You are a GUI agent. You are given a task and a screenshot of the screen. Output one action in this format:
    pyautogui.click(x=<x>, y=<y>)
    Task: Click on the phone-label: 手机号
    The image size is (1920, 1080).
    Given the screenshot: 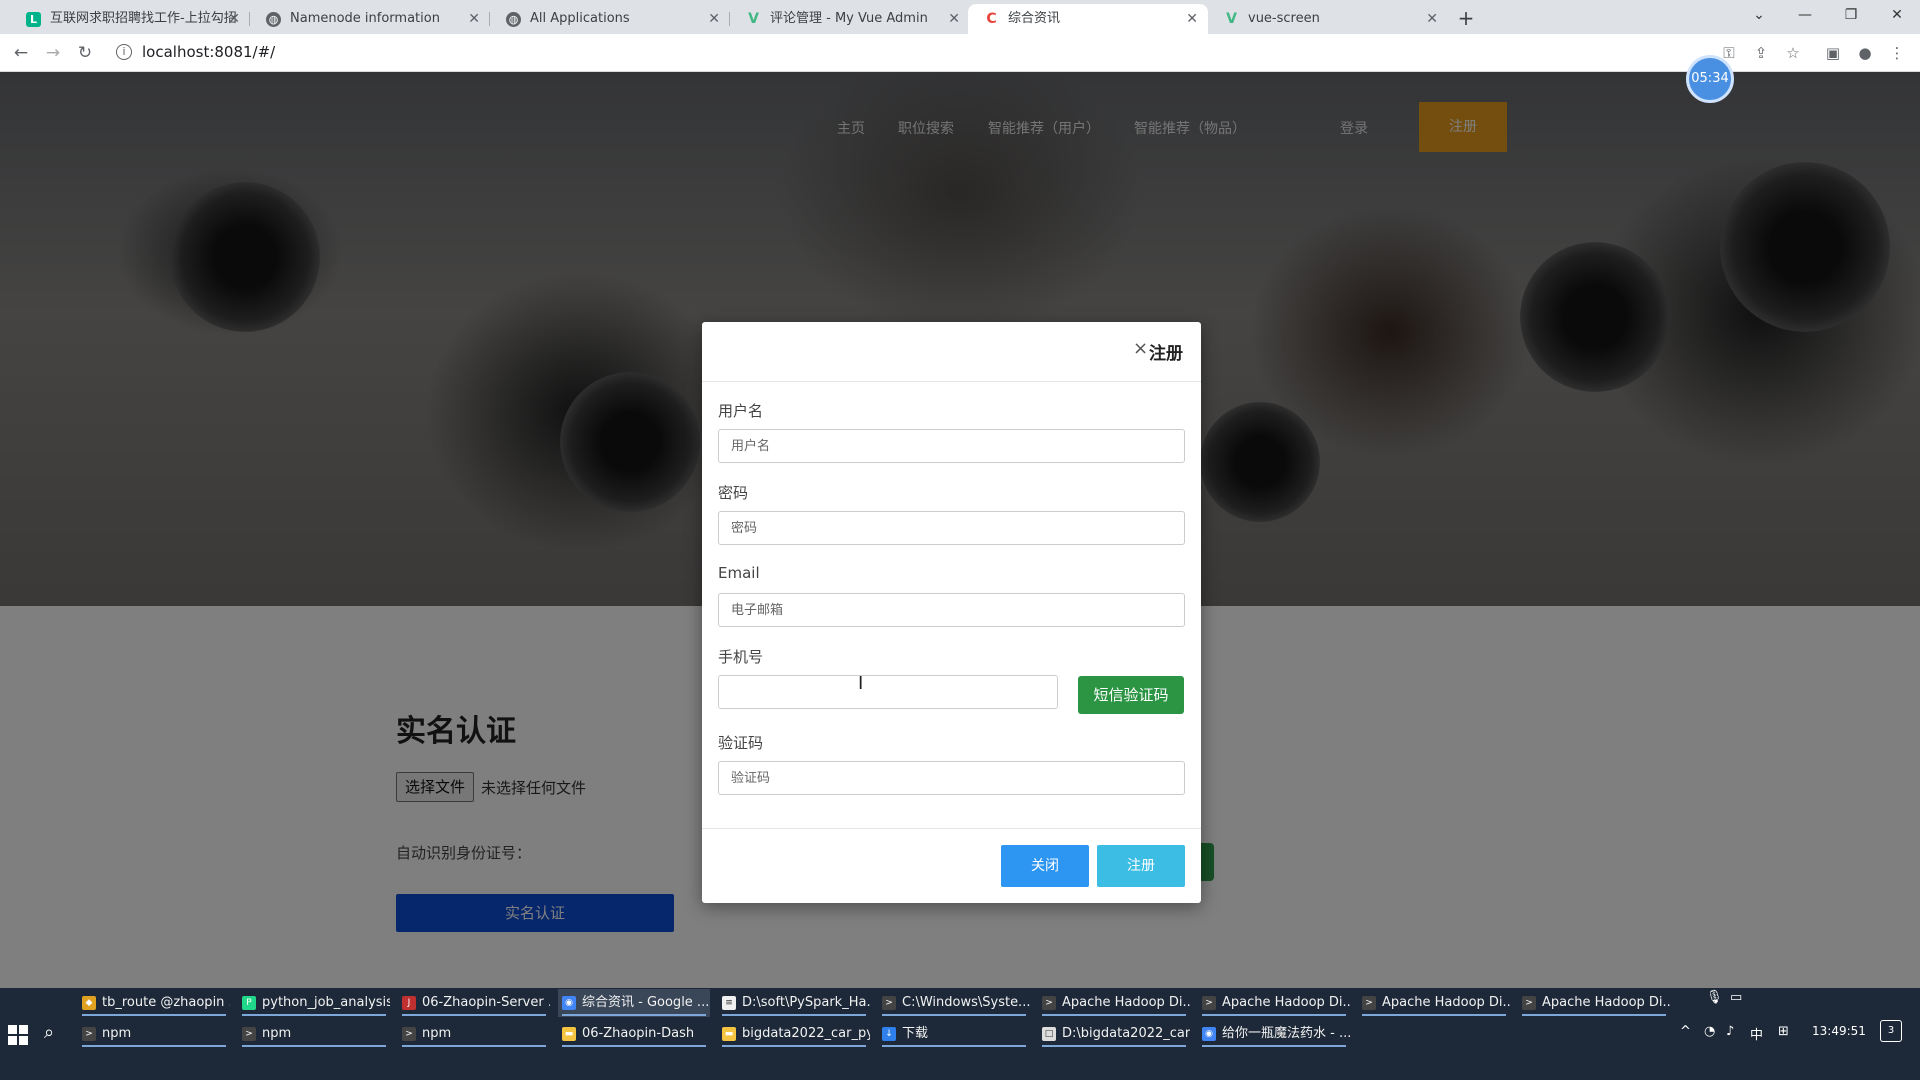 What is the action you would take?
    pyautogui.click(x=741, y=657)
    